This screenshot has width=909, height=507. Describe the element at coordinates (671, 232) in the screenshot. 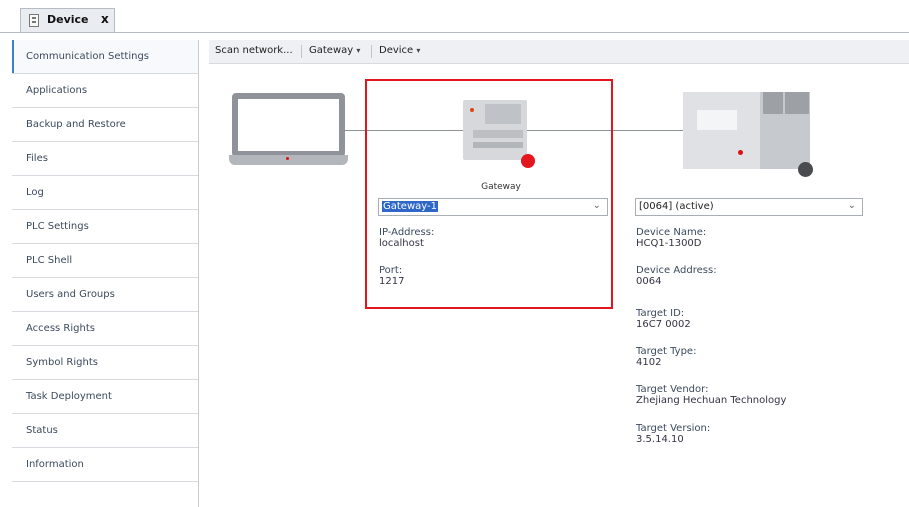

I see `device-name-label: Device Name:` at that location.